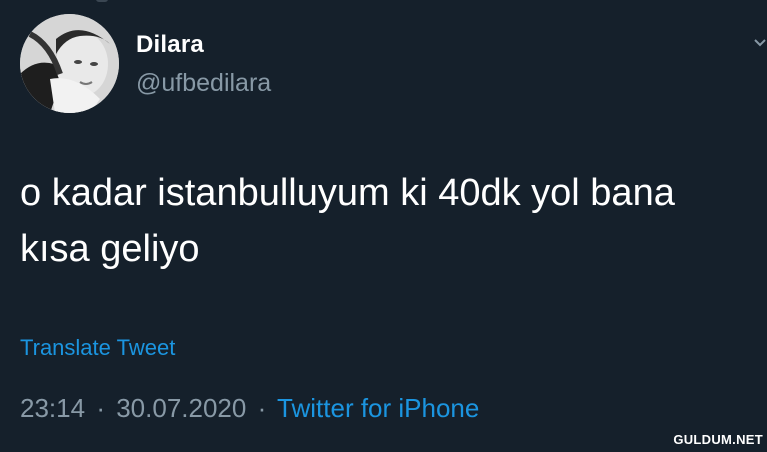 Image resolution: width=767 pixels, height=452 pixels. What do you see at coordinates (378, 408) in the screenshot?
I see `tweet-source-link: Twitter for iPhone` at bounding box center [378, 408].